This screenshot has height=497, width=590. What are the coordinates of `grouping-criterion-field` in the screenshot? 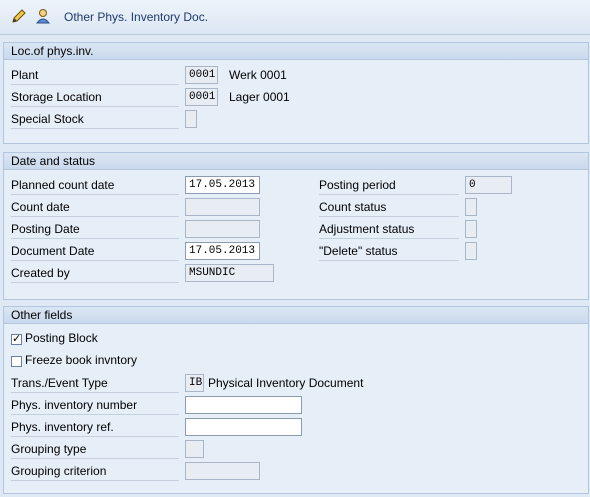 It's located at (222, 471).